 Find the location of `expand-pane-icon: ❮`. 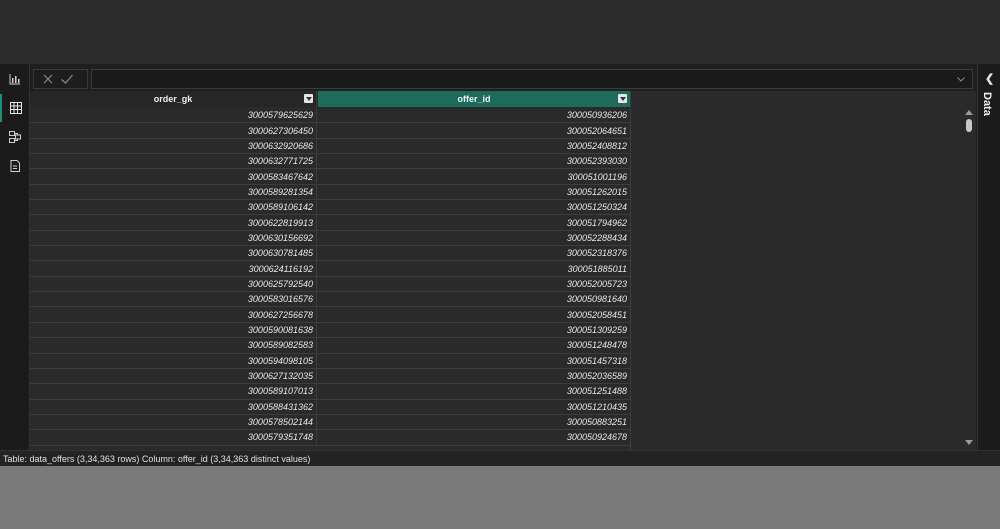

expand-pane-icon: ❮ is located at coordinates (989, 78).